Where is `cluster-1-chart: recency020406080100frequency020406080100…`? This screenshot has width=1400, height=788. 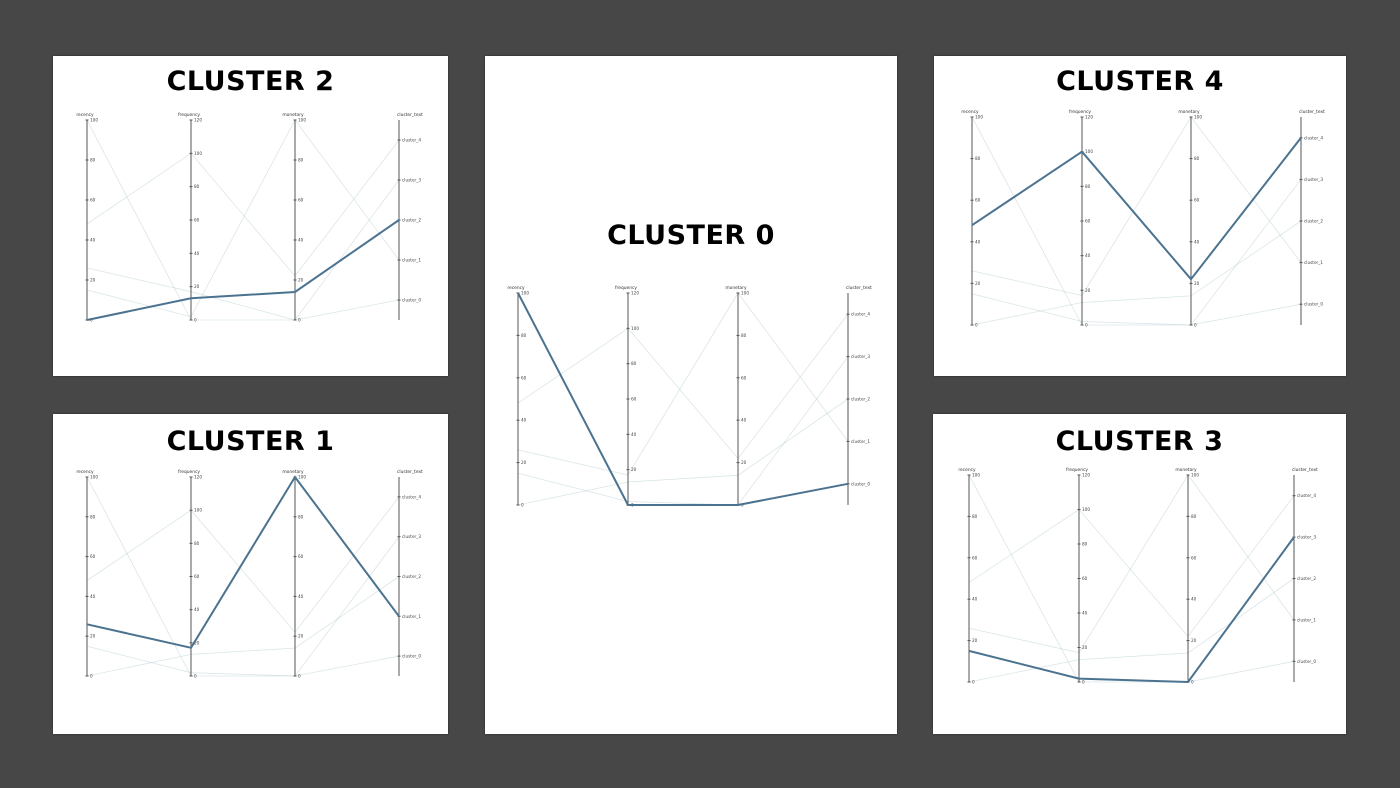
cluster-1-chart: recency020406080100frequency020406080100… is located at coordinates (249, 574).